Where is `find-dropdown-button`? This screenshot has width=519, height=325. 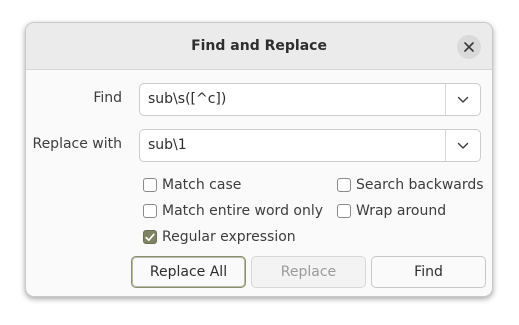
find-dropdown-button is located at coordinates (463, 99).